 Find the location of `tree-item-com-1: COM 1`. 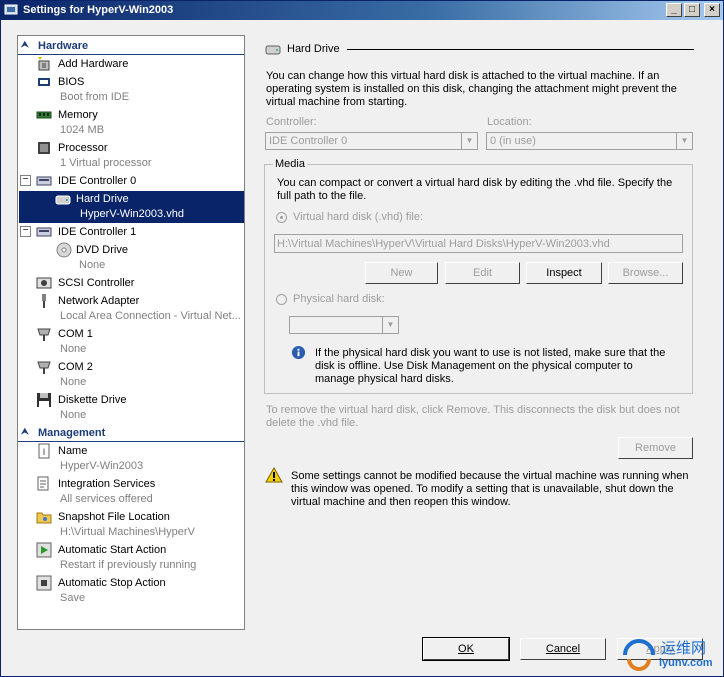

tree-item-com-1: COM 1 is located at coordinates (131, 334).